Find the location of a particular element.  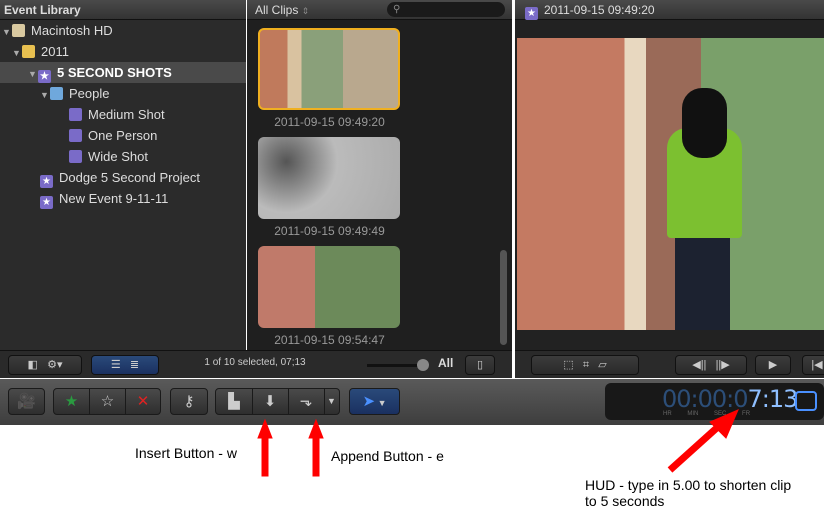

annotation-arrows is located at coordinates (498, 443).